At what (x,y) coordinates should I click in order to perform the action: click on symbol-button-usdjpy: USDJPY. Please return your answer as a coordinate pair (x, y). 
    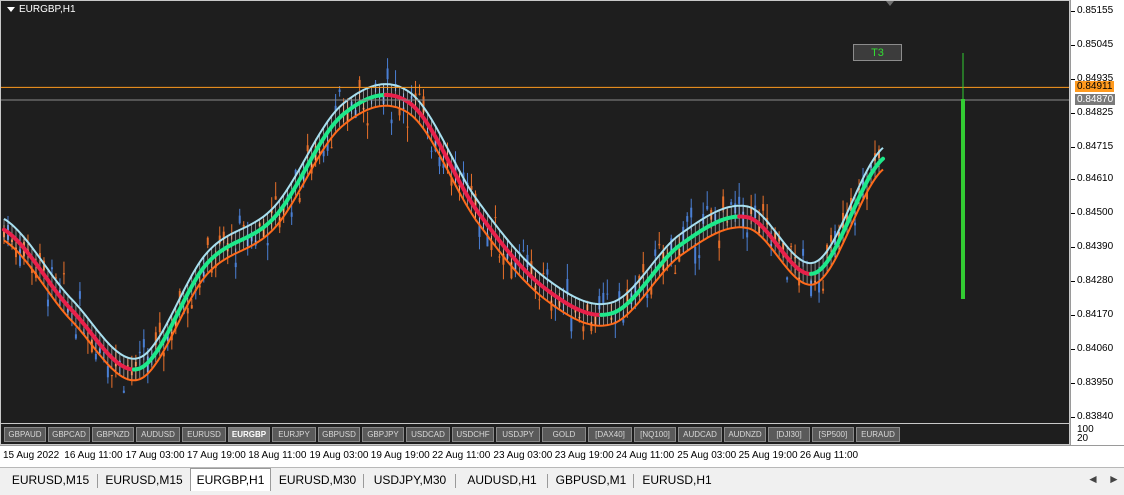
    Looking at the image, I should click on (518, 434).